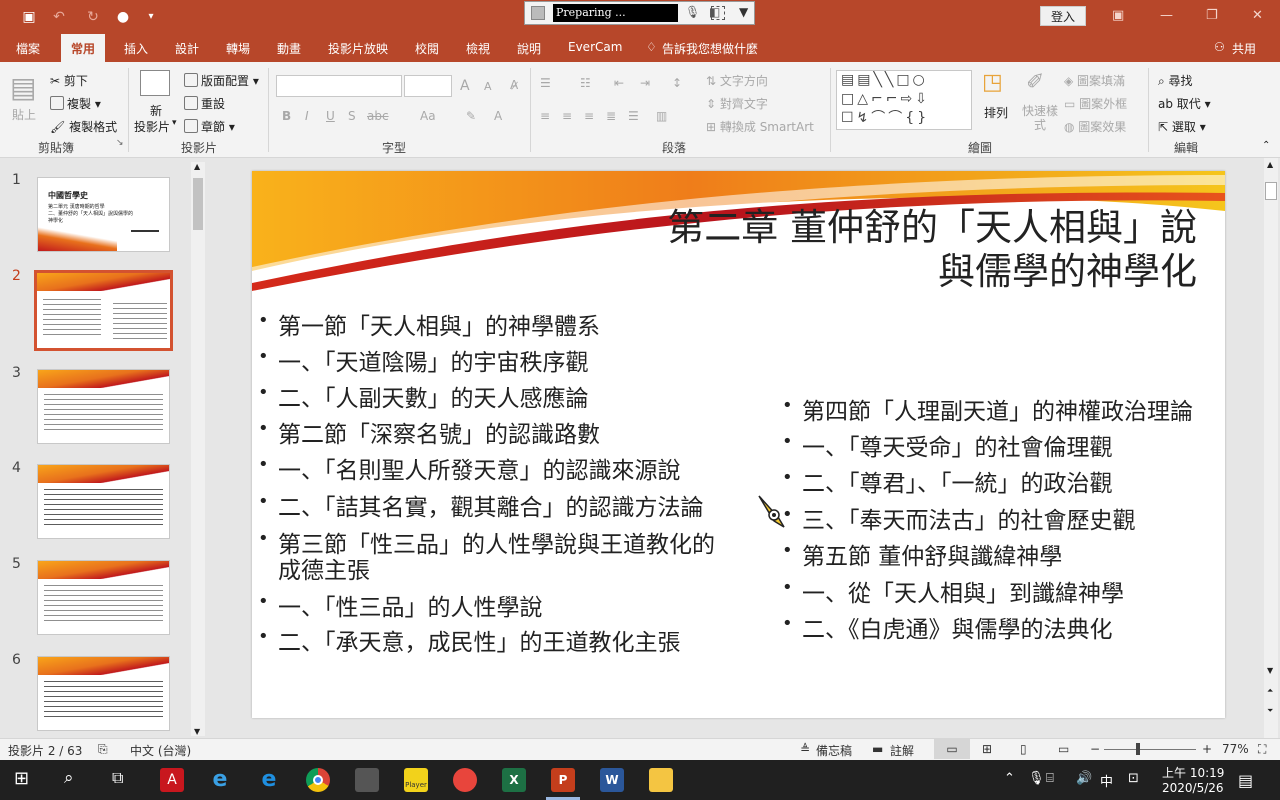  What do you see at coordinates (1189, 104) in the screenshot?
I see `replace-button: 取代` at bounding box center [1189, 104].